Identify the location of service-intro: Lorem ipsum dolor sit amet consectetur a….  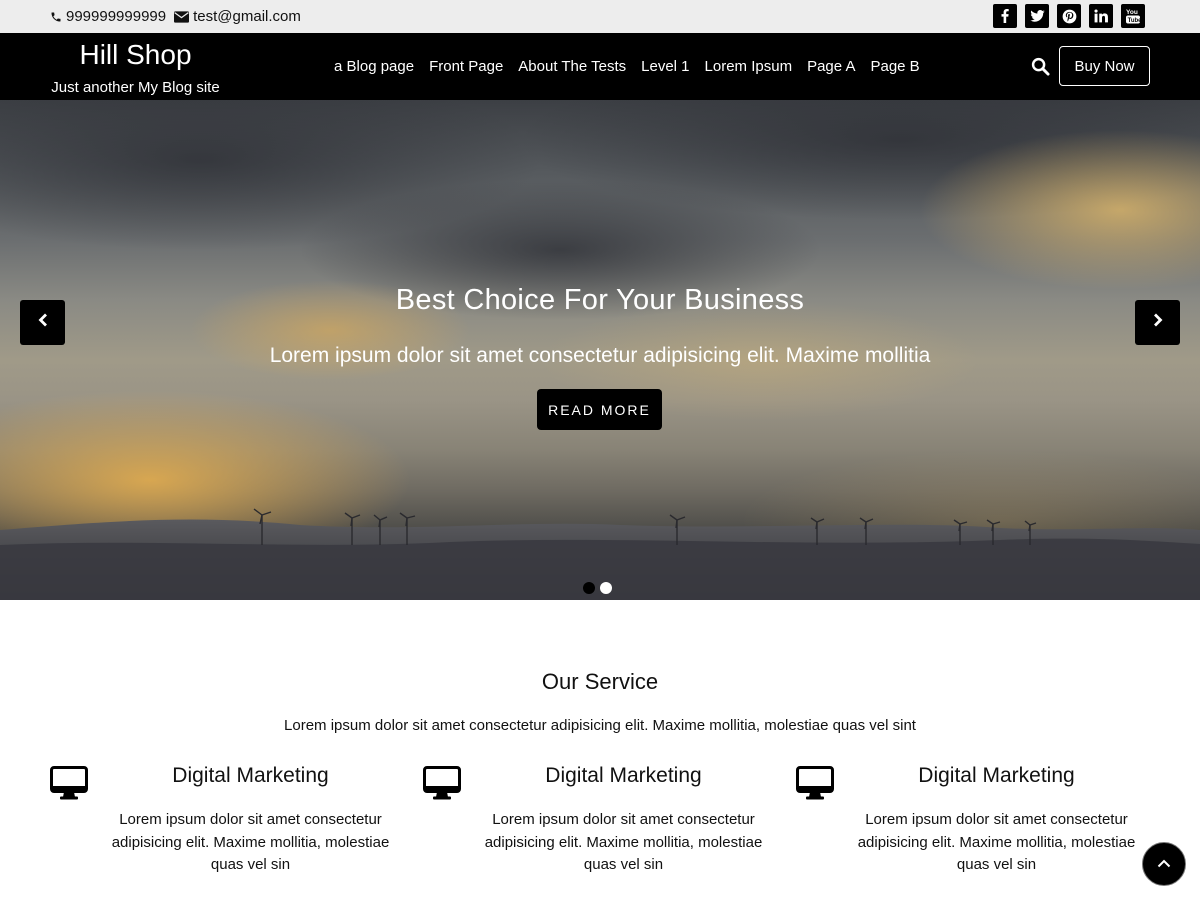
(600, 725).